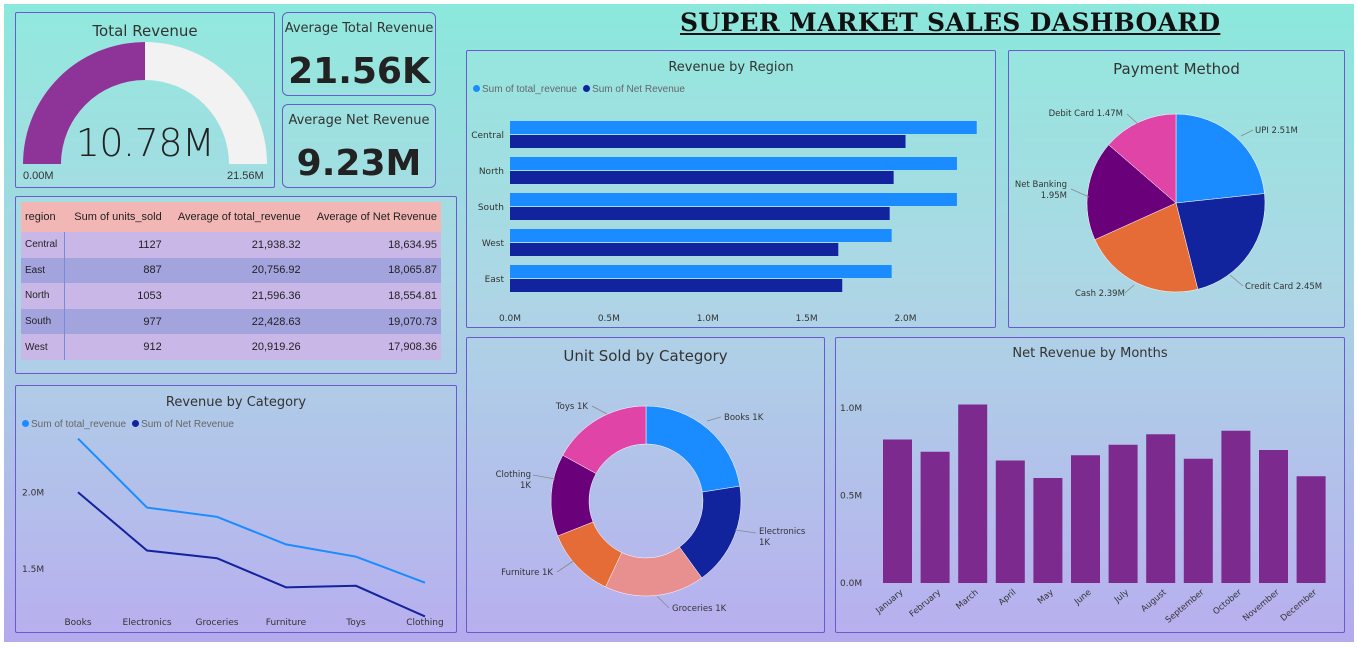  What do you see at coordinates (359, 28) in the screenshot?
I see `kpi-total-title: Average Total Revenue` at bounding box center [359, 28].